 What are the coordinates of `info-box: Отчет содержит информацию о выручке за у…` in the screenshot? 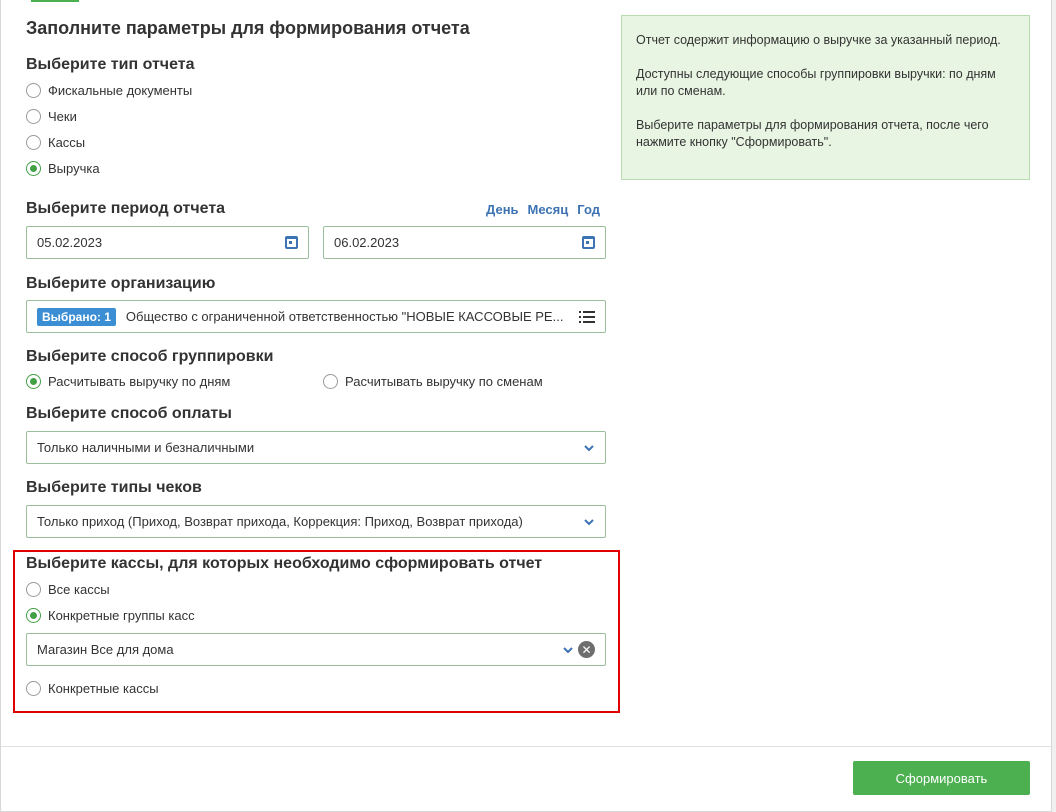 It's located at (825, 97).